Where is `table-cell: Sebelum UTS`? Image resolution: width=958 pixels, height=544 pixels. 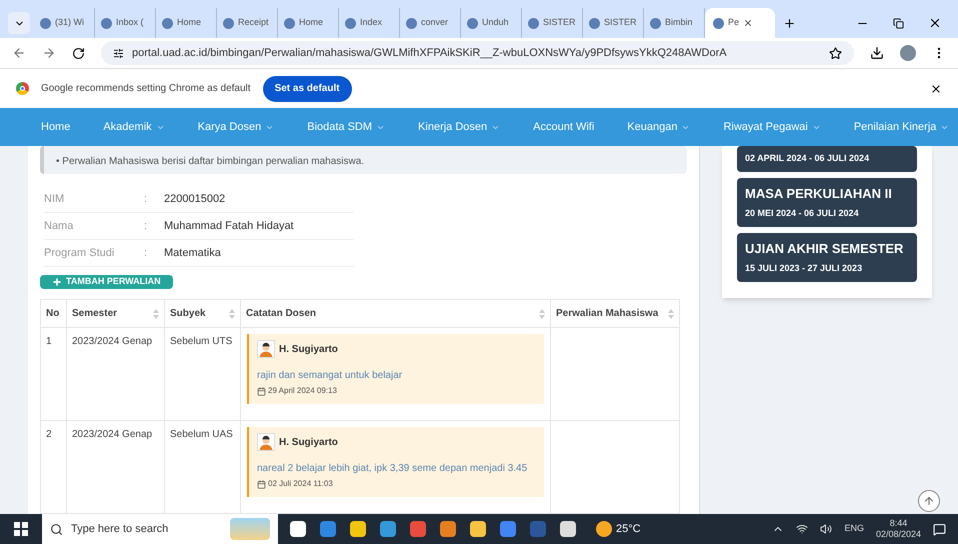 table-cell: Sebelum UTS is located at coordinates (202, 374).